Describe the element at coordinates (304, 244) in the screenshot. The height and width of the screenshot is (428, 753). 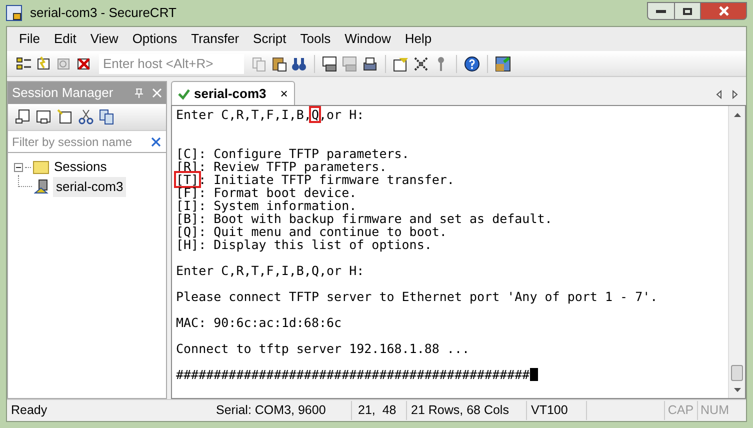
I see `terminal-text: [H]: Display this list of options.` at that location.